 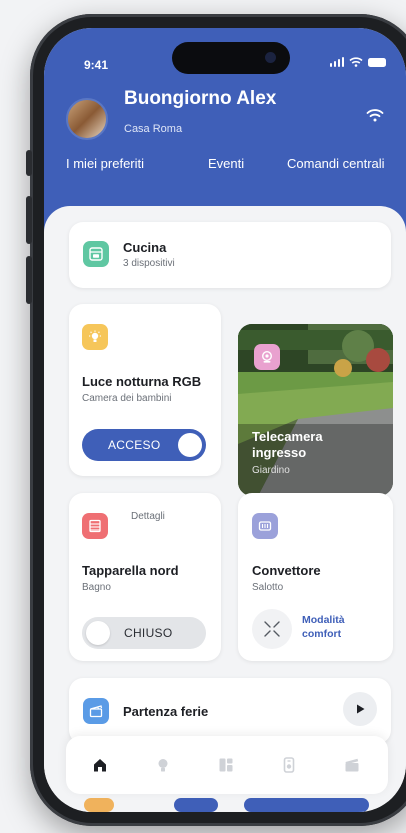 I want to click on device-card-camera: Telecamera ingresso Giardino, so click(x=315, y=410).